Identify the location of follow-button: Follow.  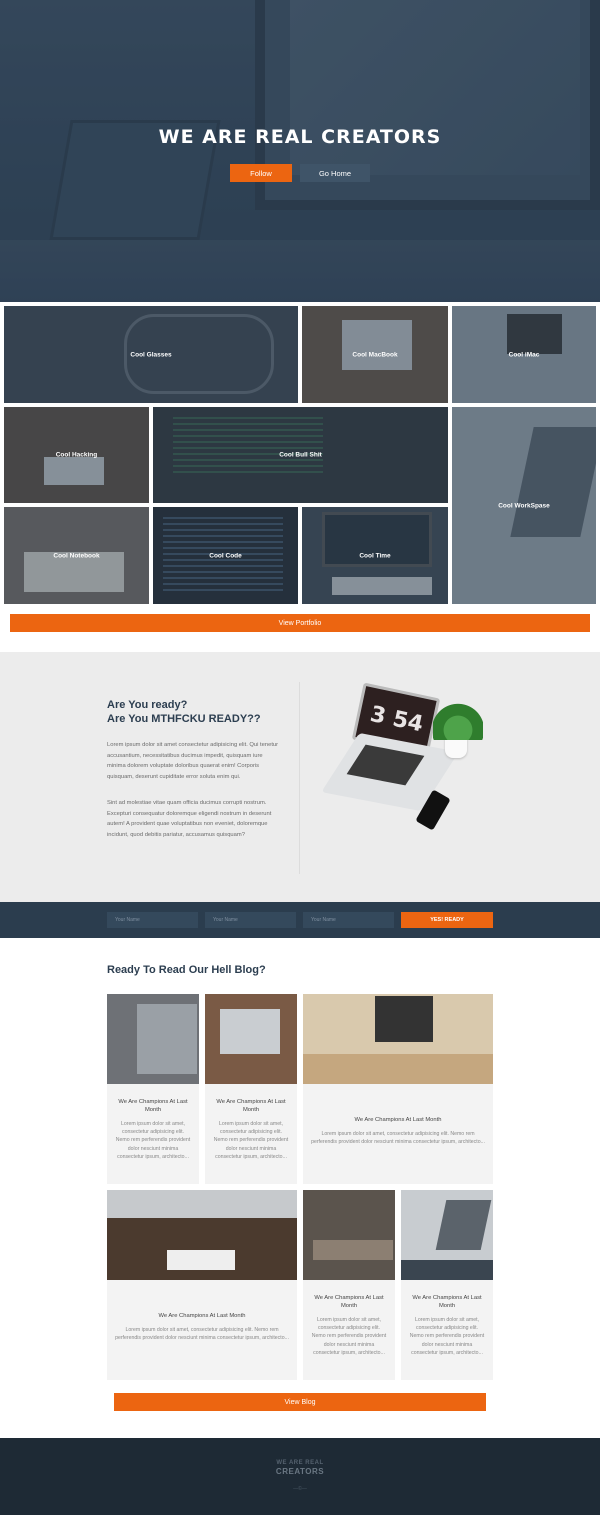
(261, 173).